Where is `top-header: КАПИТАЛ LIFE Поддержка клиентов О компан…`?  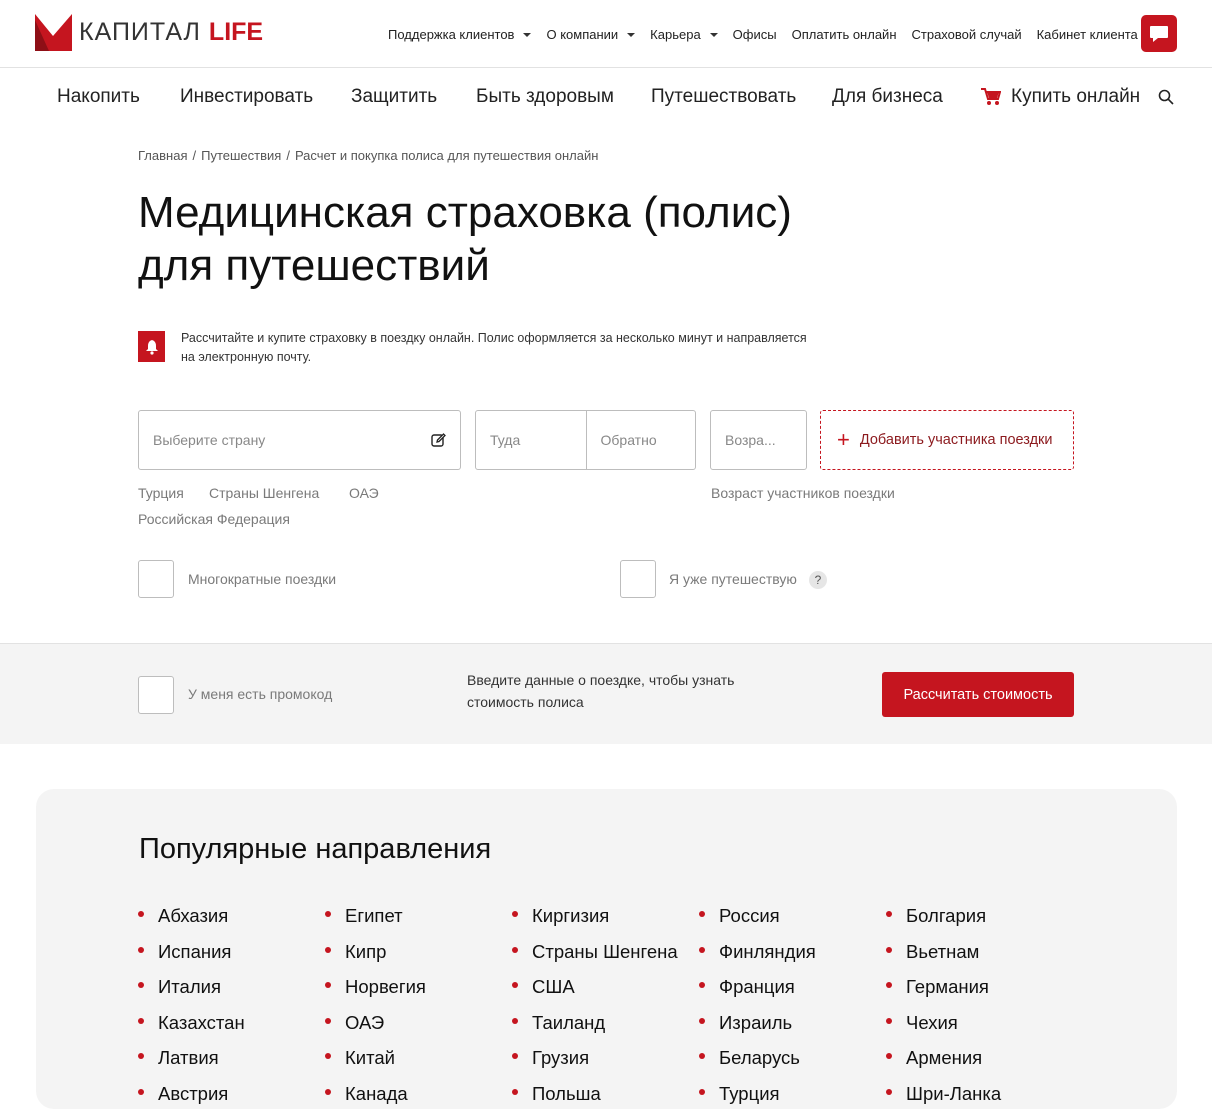
top-header: КАПИТАЛ LIFE Поддержка клиентов О компан… is located at coordinates (606, 34).